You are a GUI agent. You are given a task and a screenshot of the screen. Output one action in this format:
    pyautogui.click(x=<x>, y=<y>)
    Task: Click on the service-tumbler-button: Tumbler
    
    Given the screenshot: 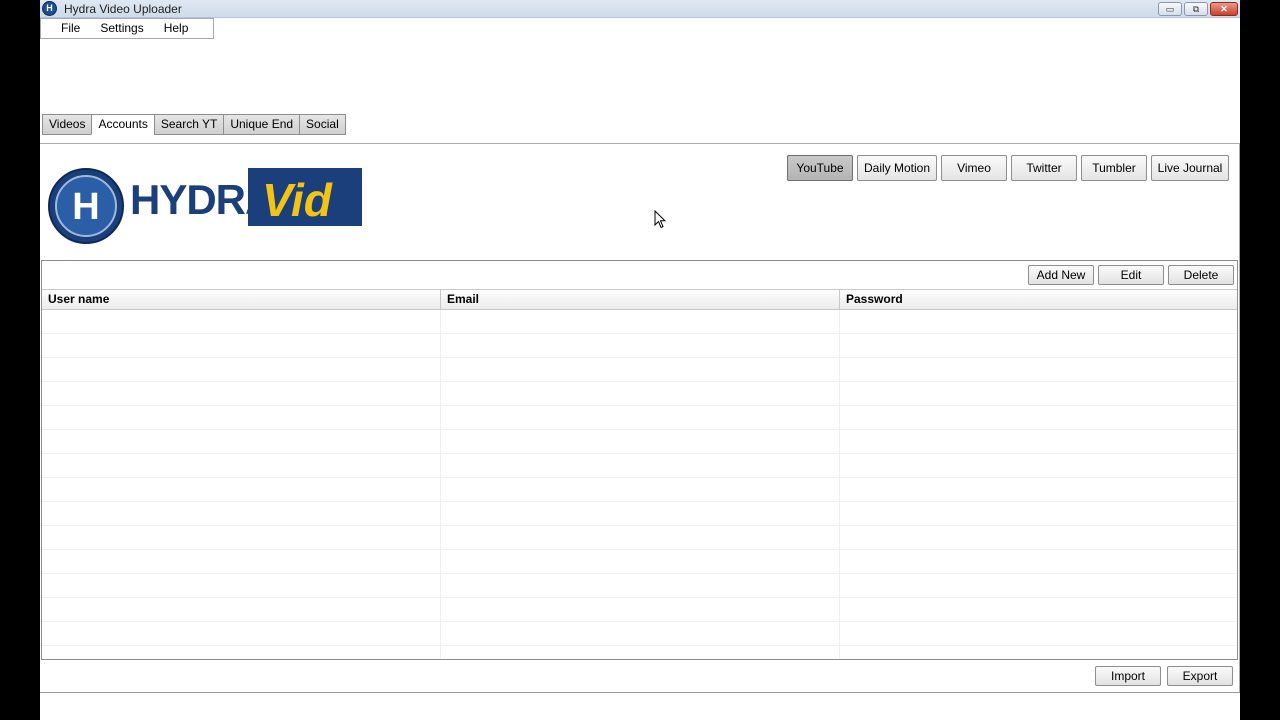 What is the action you would take?
    pyautogui.click(x=1114, y=168)
    